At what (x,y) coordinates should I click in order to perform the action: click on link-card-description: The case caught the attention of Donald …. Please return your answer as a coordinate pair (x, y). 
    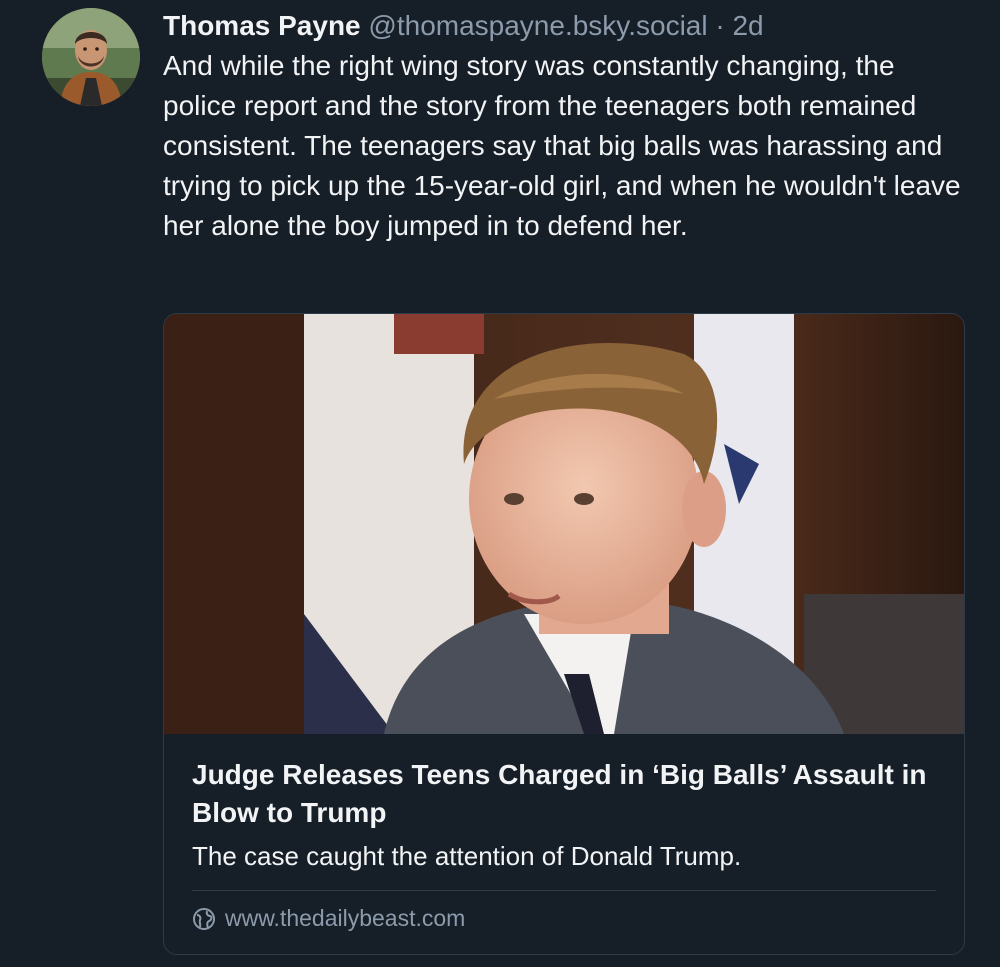
    Looking at the image, I should click on (467, 856).